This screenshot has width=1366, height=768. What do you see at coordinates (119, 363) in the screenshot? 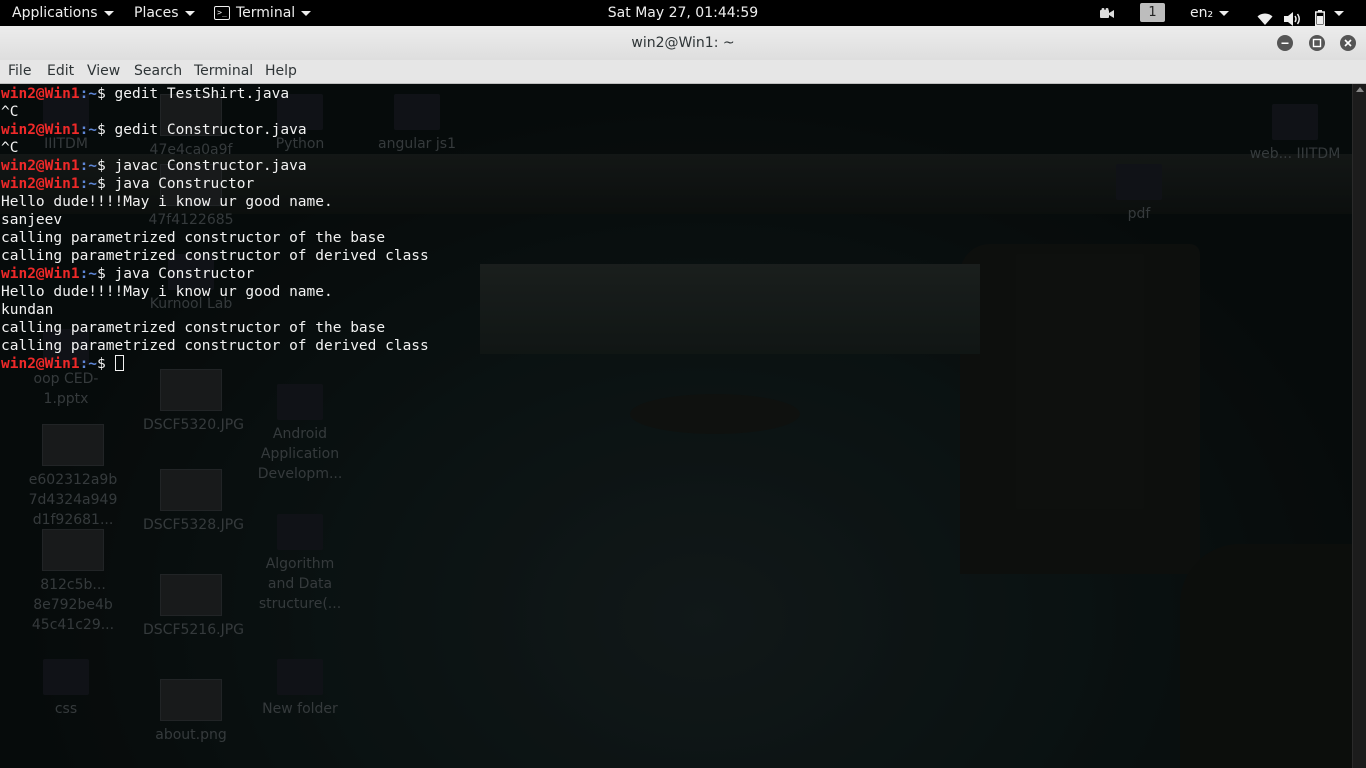
I see `text-cursor` at bounding box center [119, 363].